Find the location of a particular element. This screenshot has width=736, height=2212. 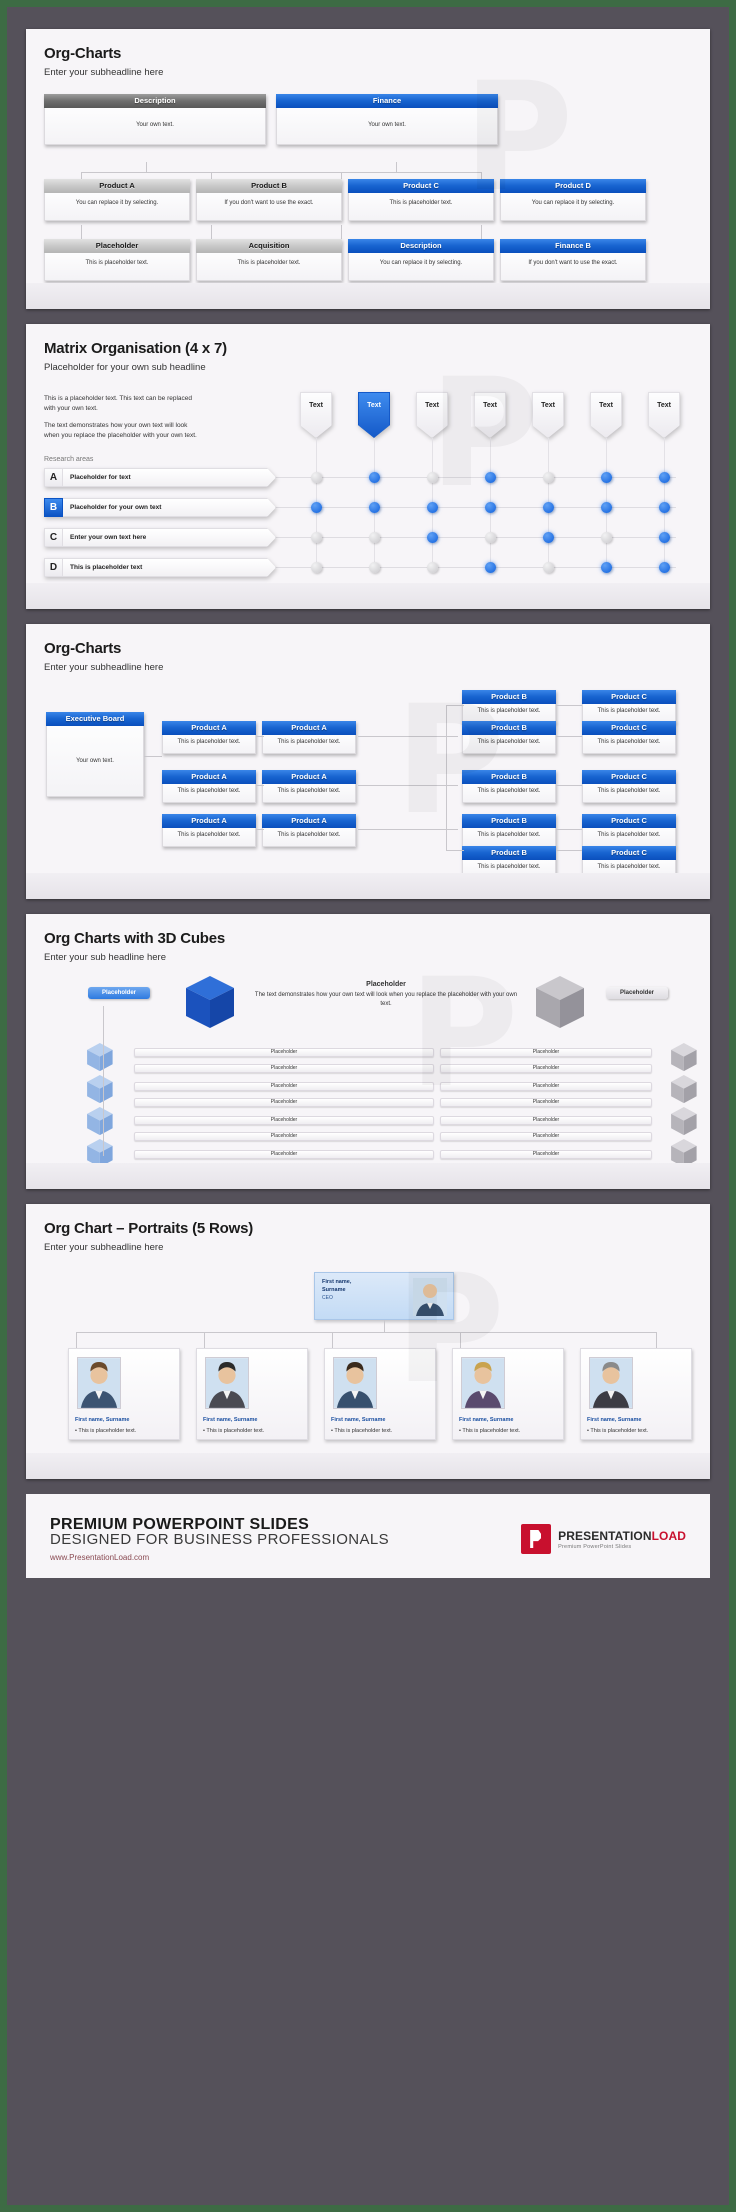

org-box-acquisition: Acquisition This is placeholder text. is located at coordinates (269, 260).